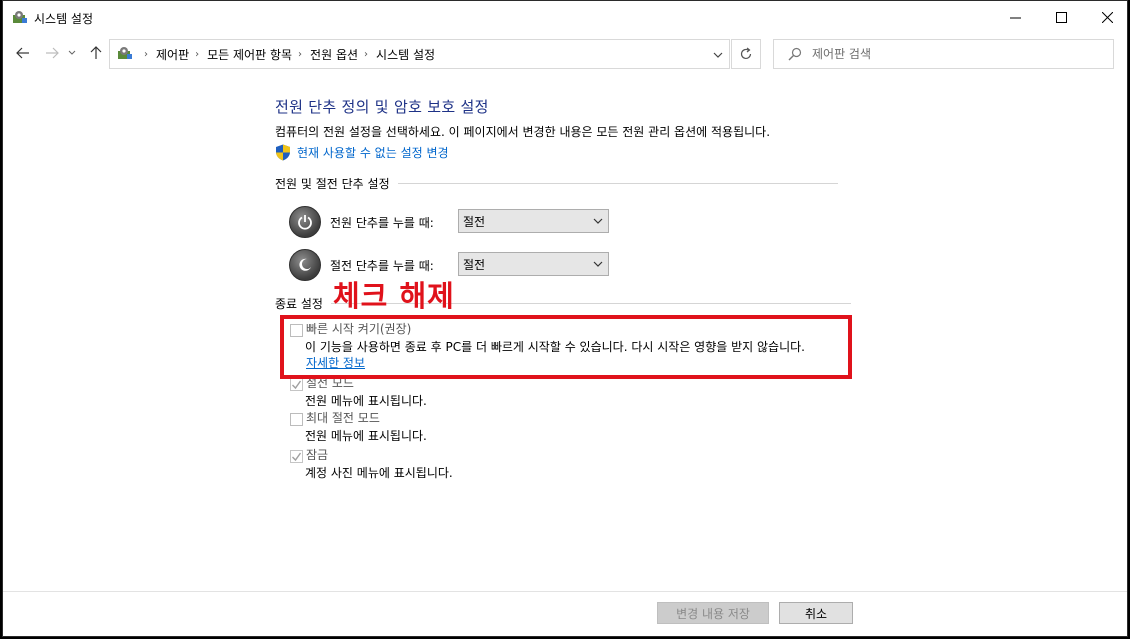 The image size is (1130, 639). I want to click on refresh-button, so click(746, 54).